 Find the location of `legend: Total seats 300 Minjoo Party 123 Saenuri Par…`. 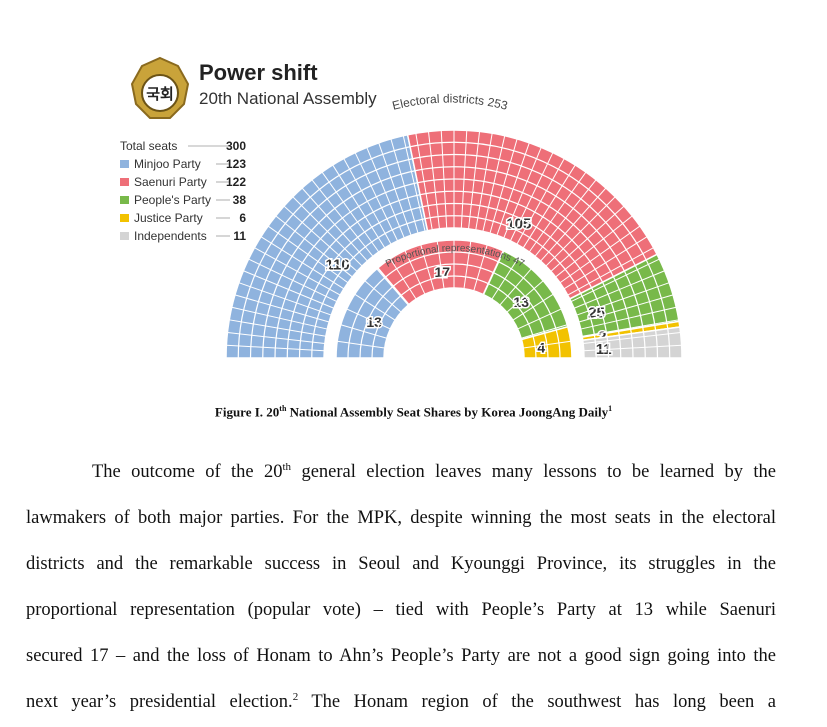

legend: Total seats 300 Minjoo Party 123 Saenuri Par… is located at coordinates (183, 191).